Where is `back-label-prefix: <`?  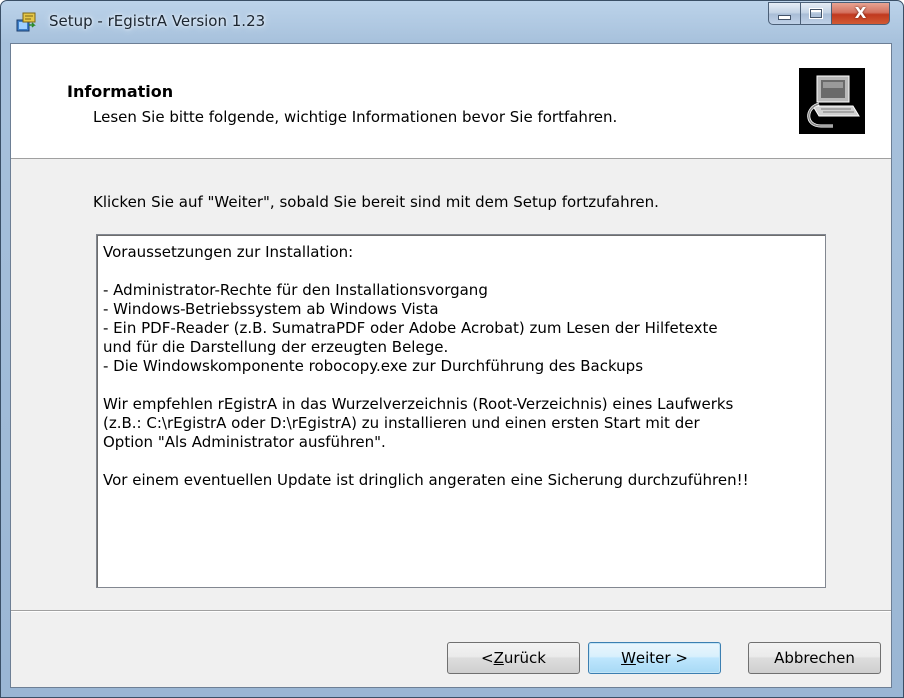
back-label-prefix: < is located at coordinates (487, 658).